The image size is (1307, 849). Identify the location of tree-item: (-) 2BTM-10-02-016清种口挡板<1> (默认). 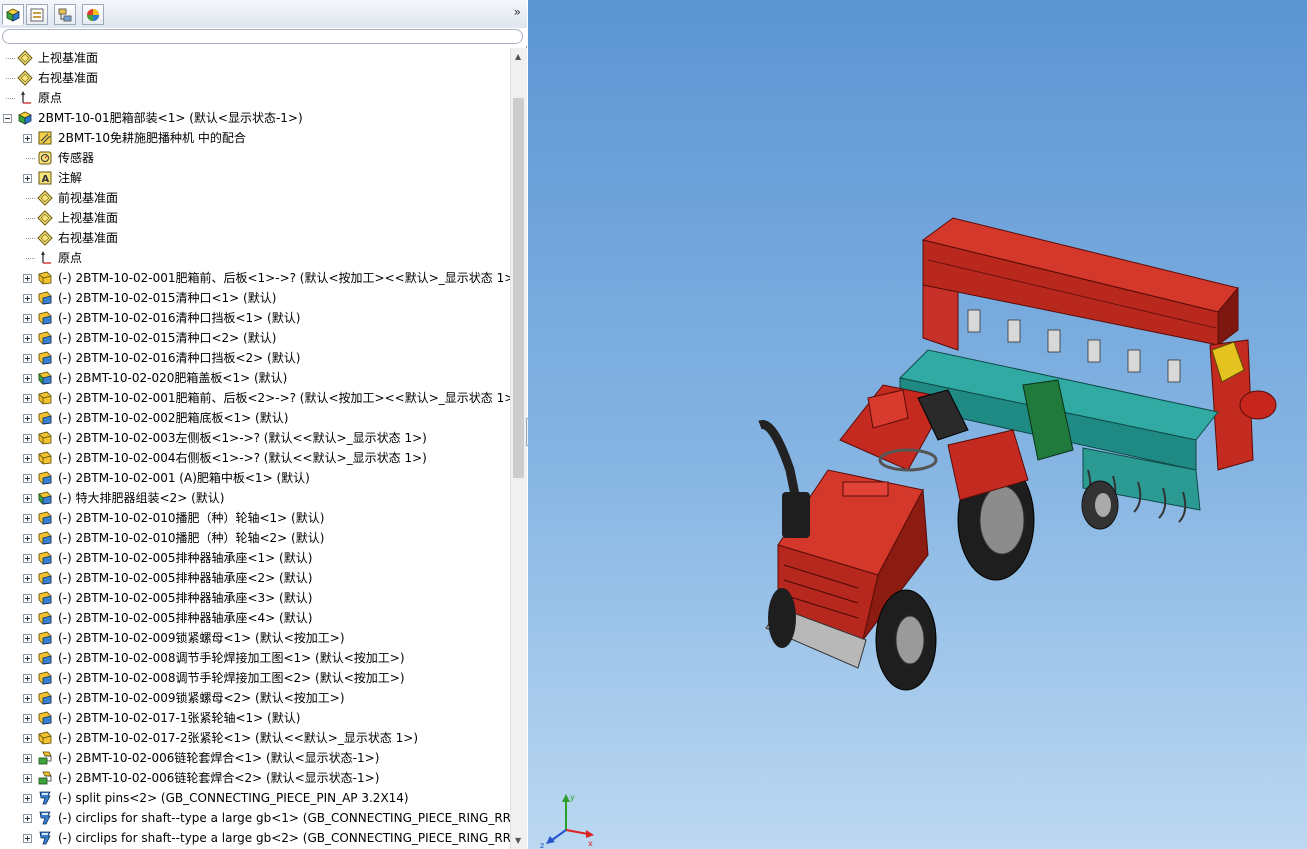
(255, 318).